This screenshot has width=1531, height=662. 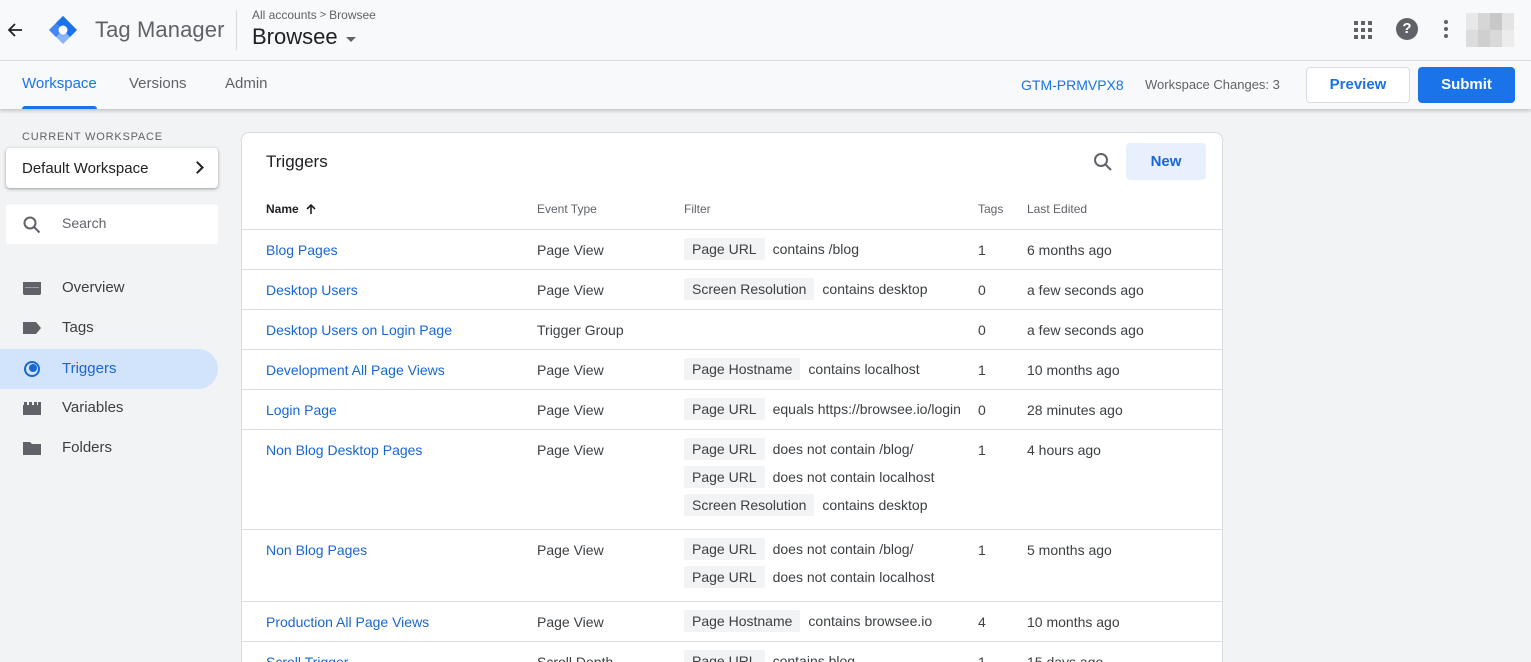 What do you see at coordinates (301, 410) in the screenshot?
I see `trigger-name-link: Login Page` at bounding box center [301, 410].